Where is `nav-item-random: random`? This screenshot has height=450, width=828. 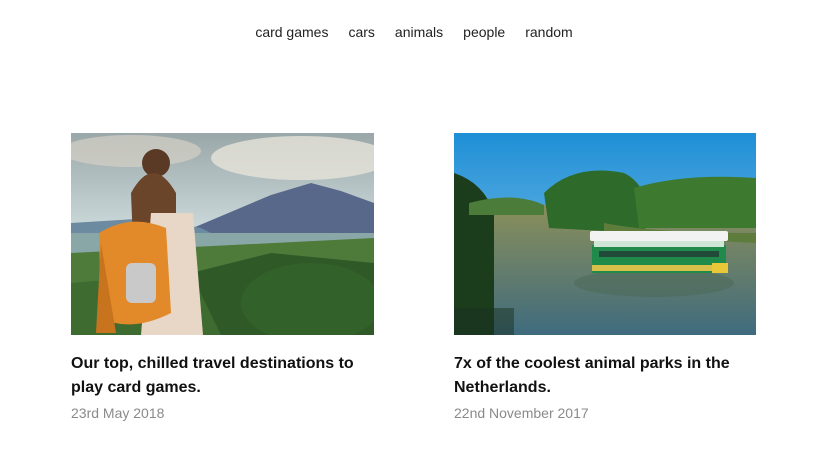 nav-item-random: random is located at coordinates (548, 32).